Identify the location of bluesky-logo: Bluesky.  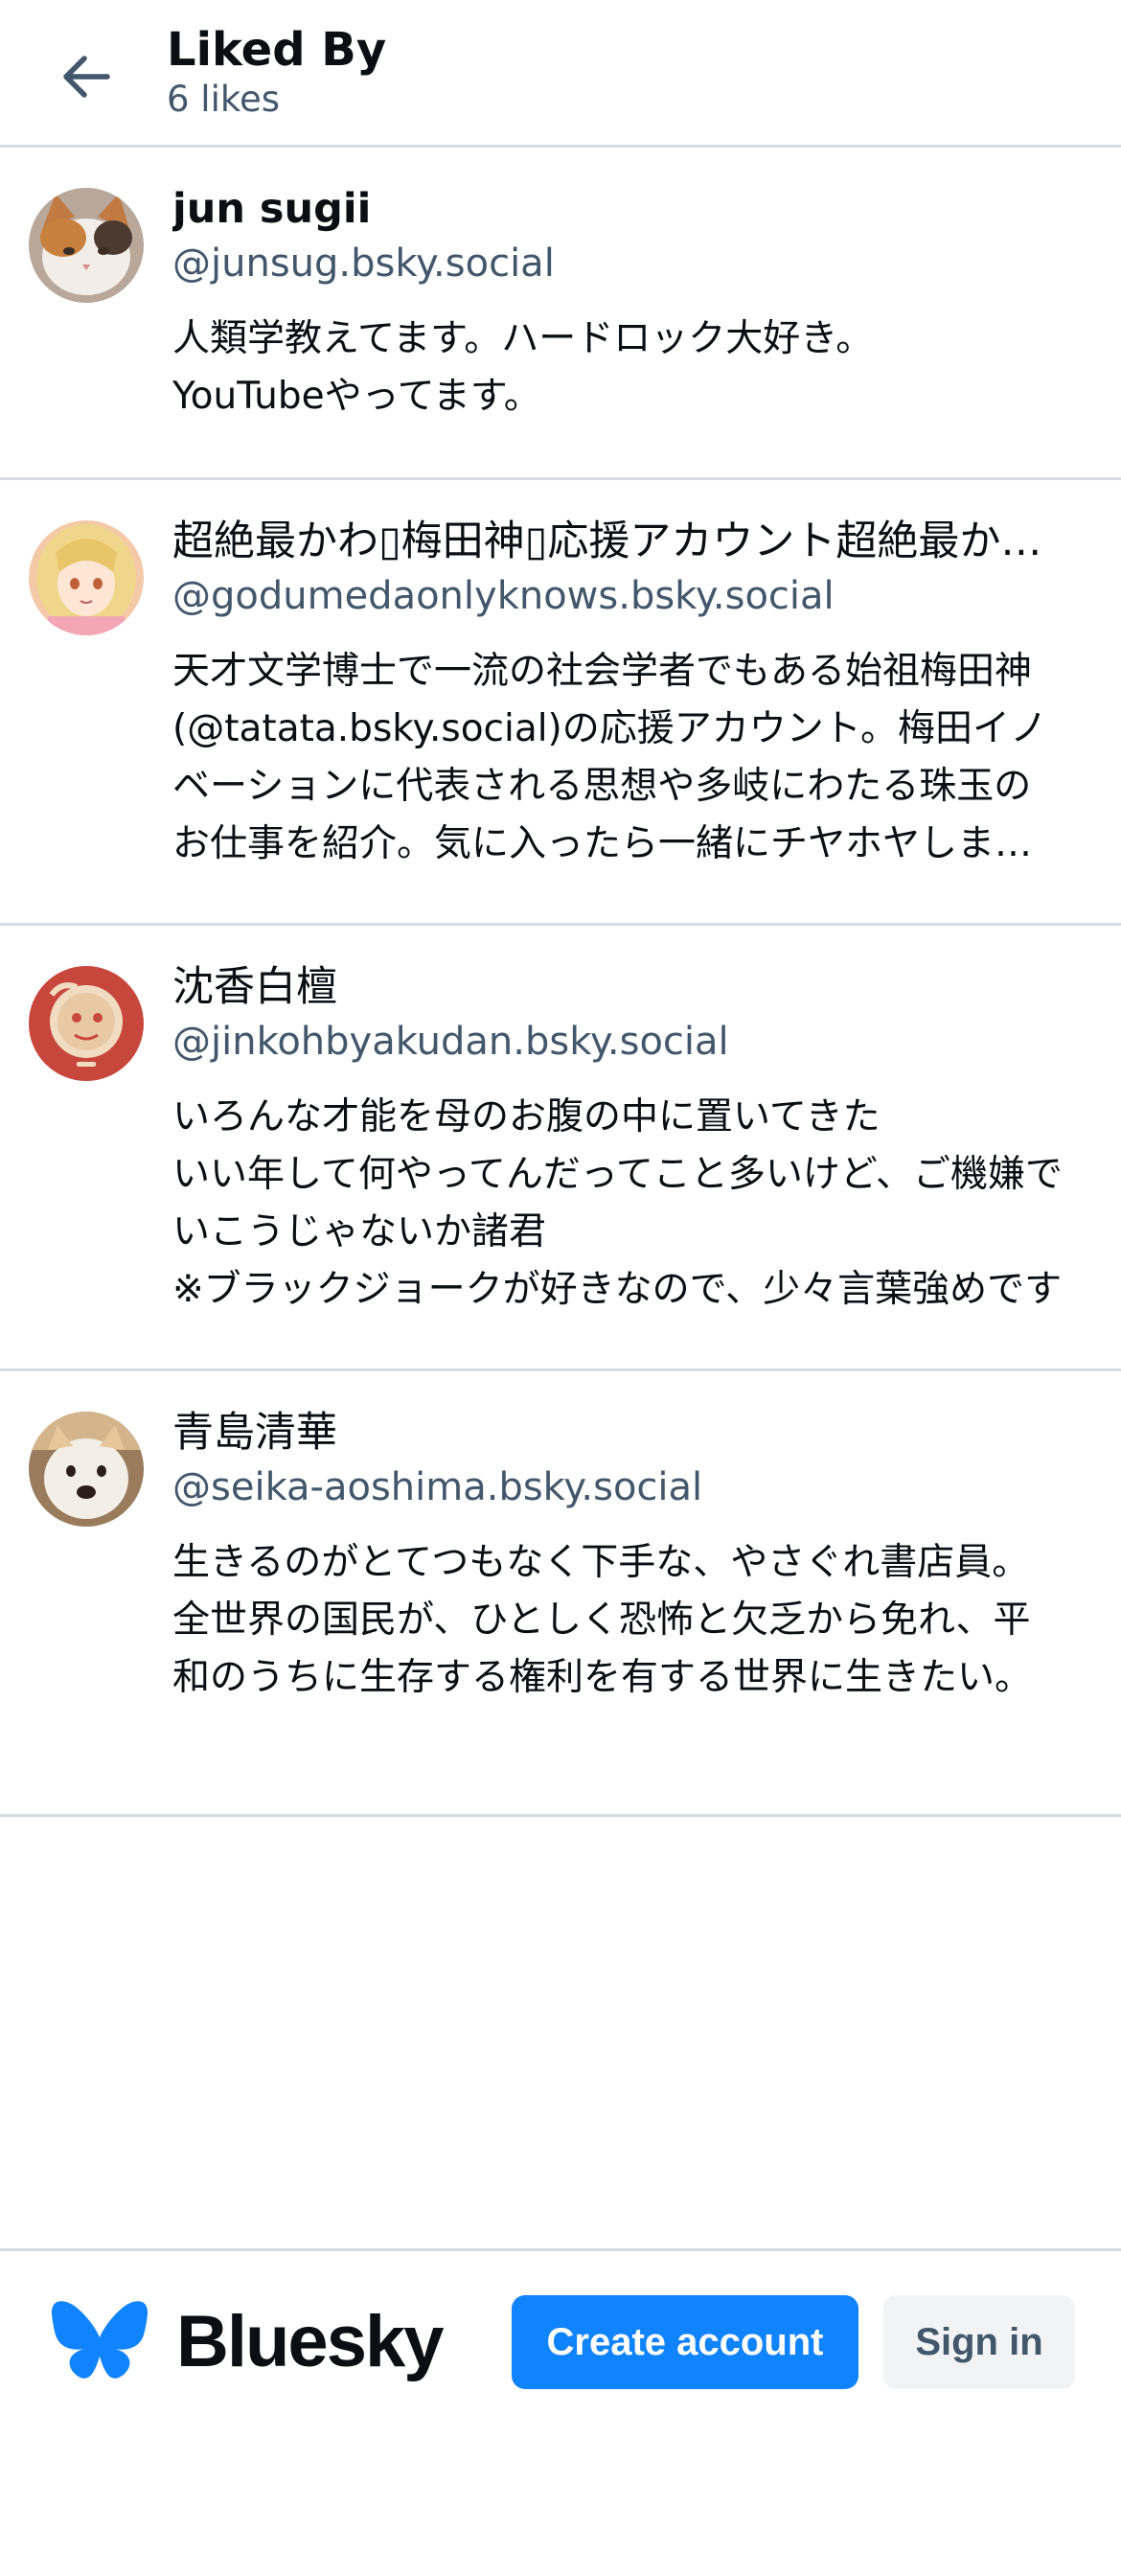
(248, 2341).